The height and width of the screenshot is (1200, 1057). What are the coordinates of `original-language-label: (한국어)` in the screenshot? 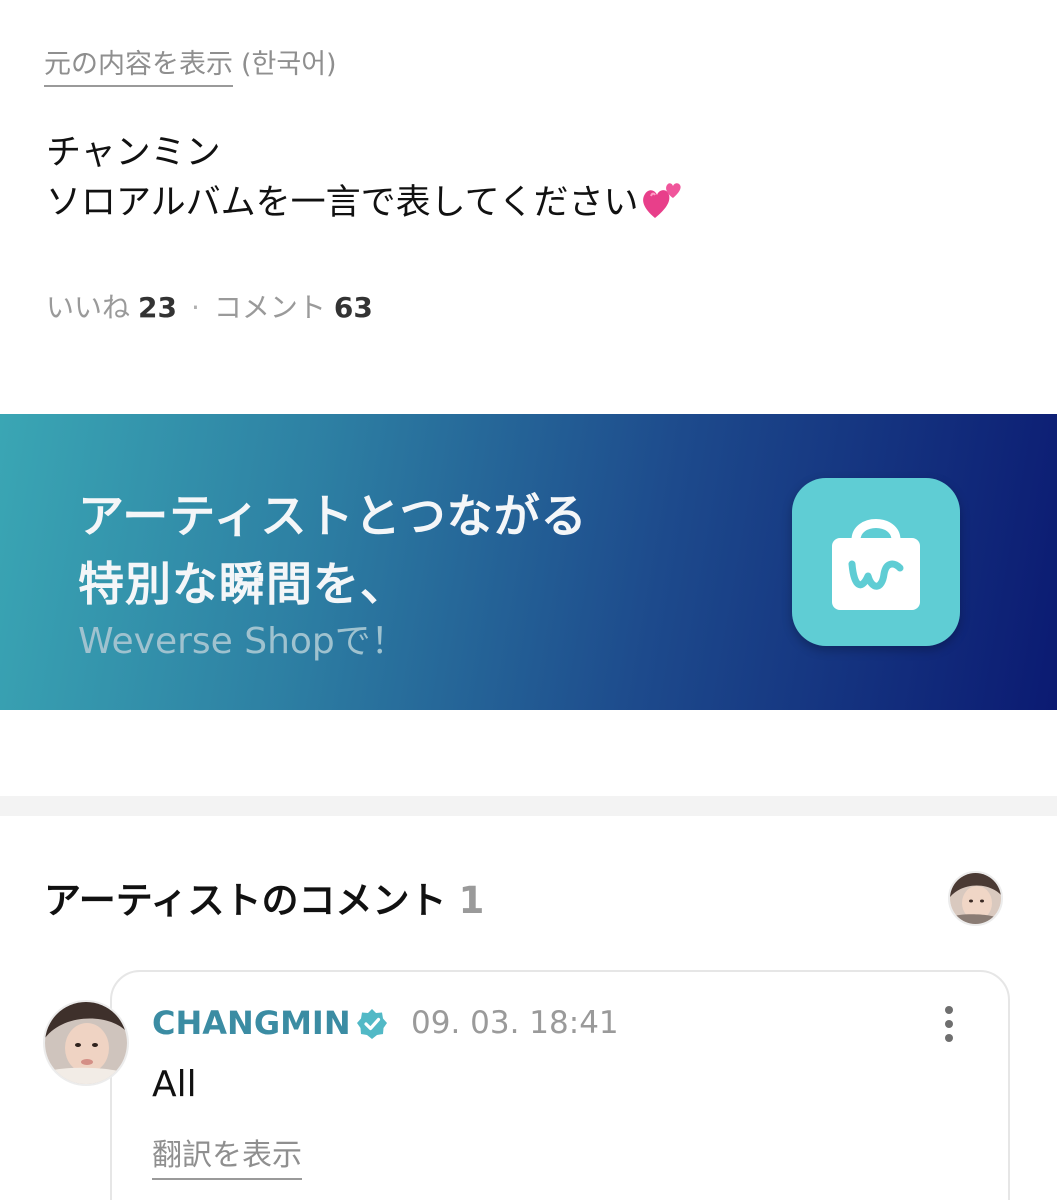 It's located at (289, 64).